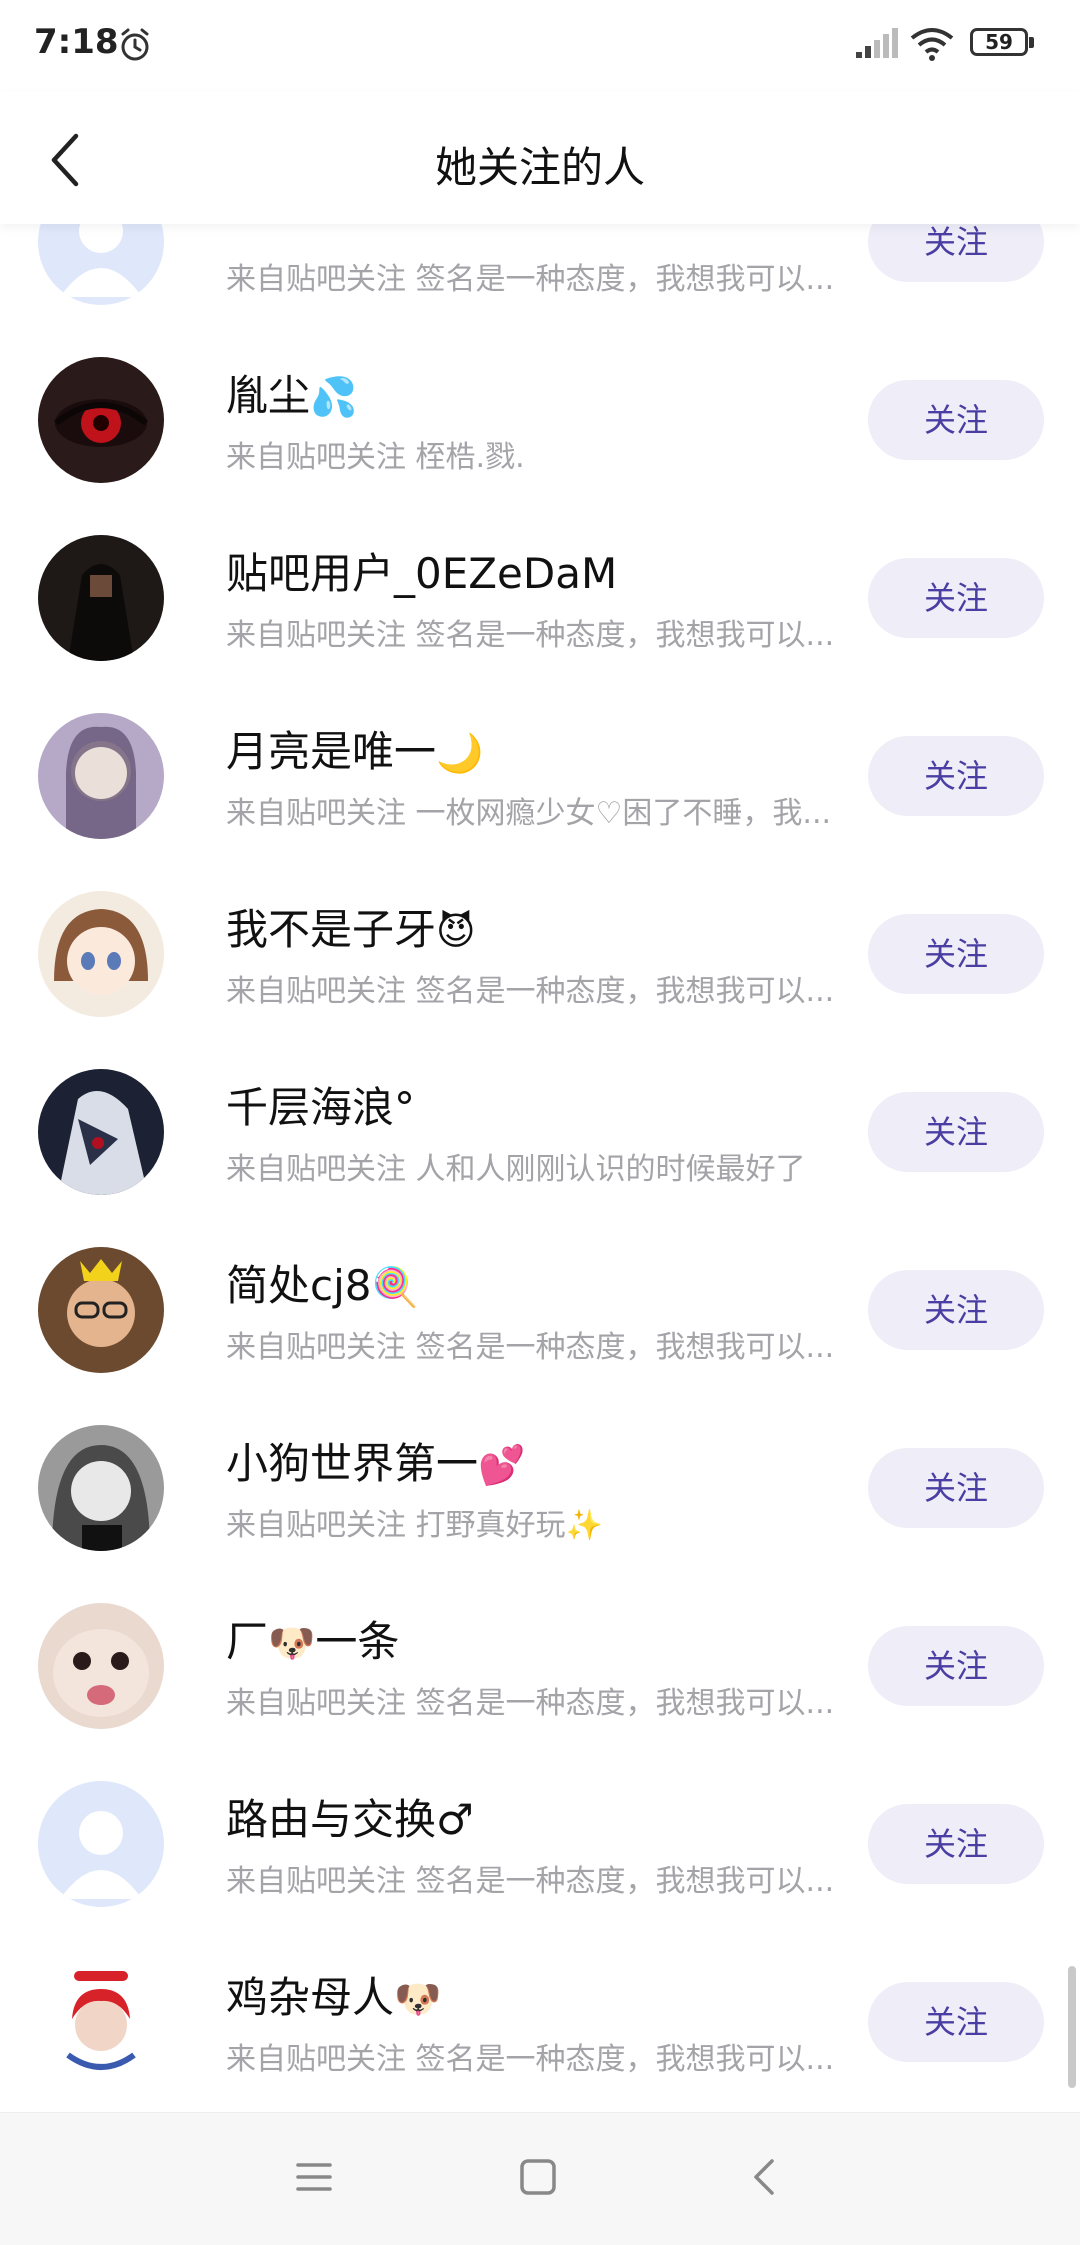 This screenshot has height=2245, width=1080. I want to click on emoji-icon: 😈, so click(456, 931).